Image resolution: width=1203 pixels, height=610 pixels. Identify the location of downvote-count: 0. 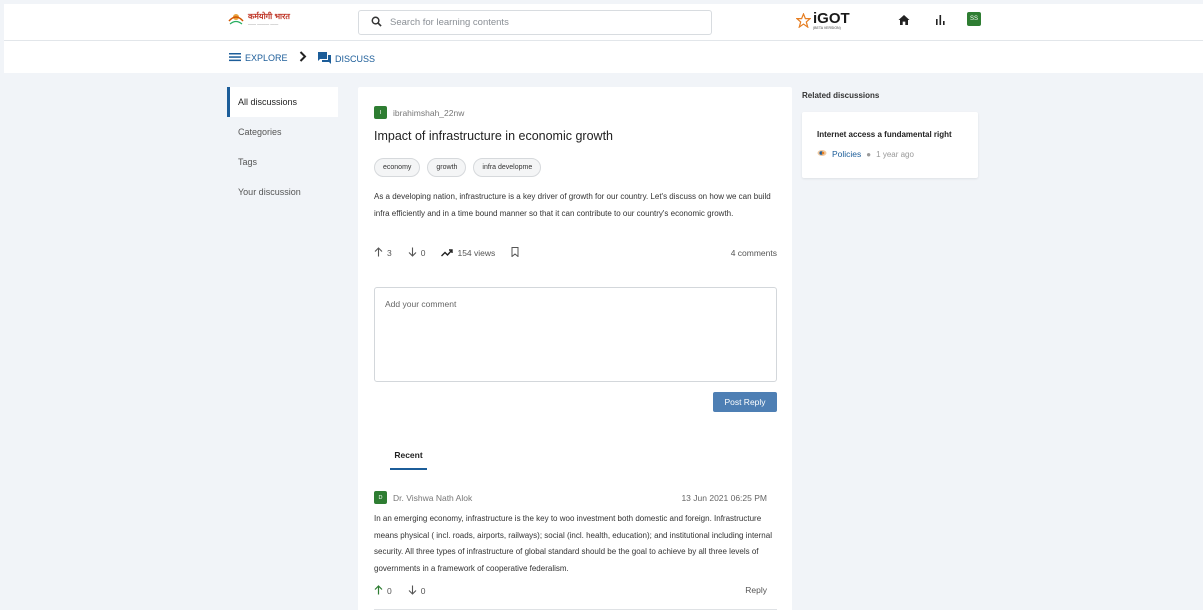
(423, 253).